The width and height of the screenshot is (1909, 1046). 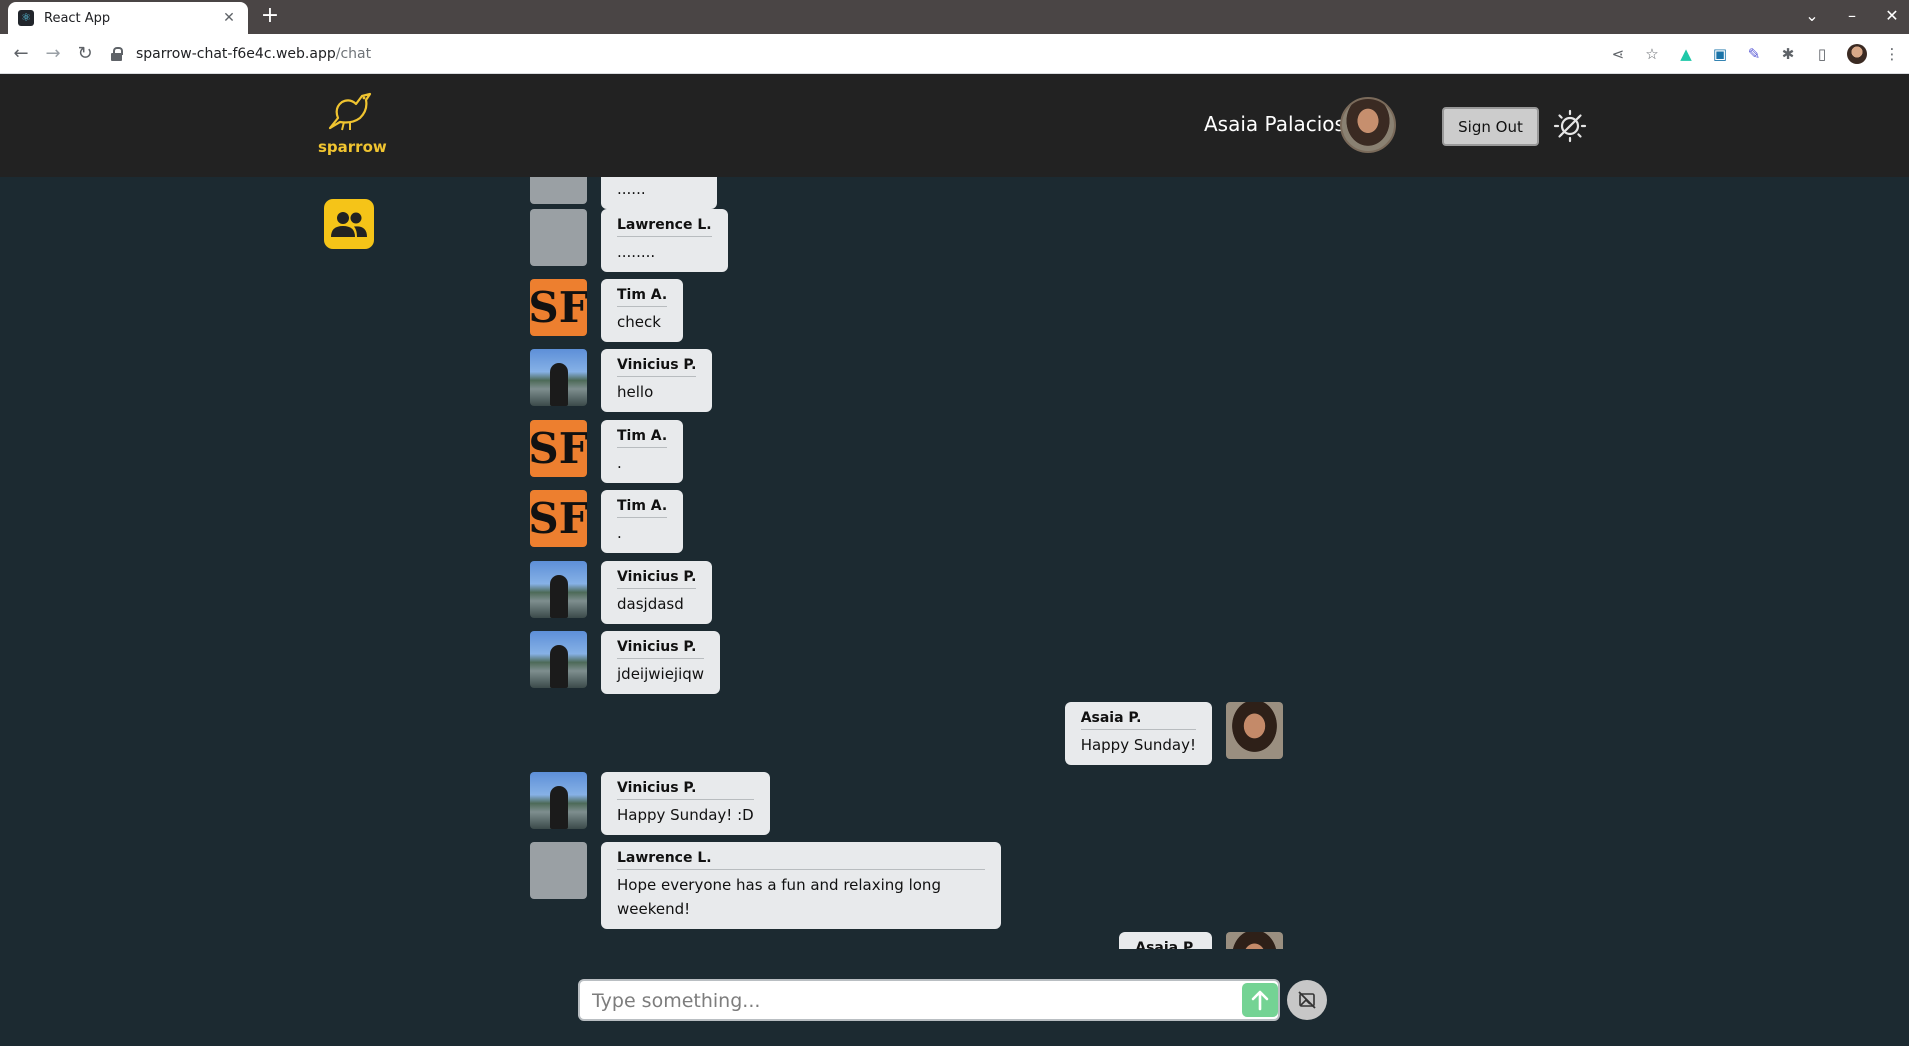 I want to click on sidepanel-icon: ▯, so click(x=1822, y=54).